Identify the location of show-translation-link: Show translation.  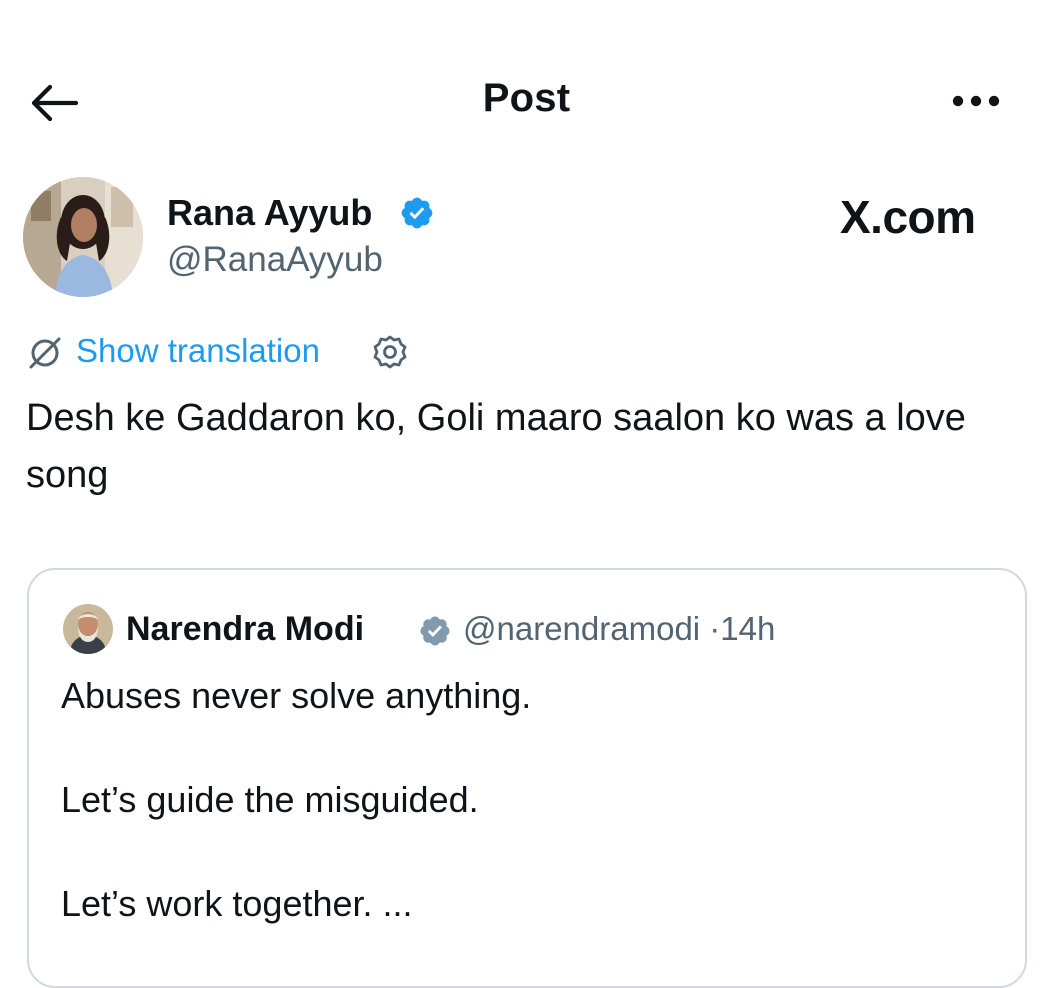
(198, 351).